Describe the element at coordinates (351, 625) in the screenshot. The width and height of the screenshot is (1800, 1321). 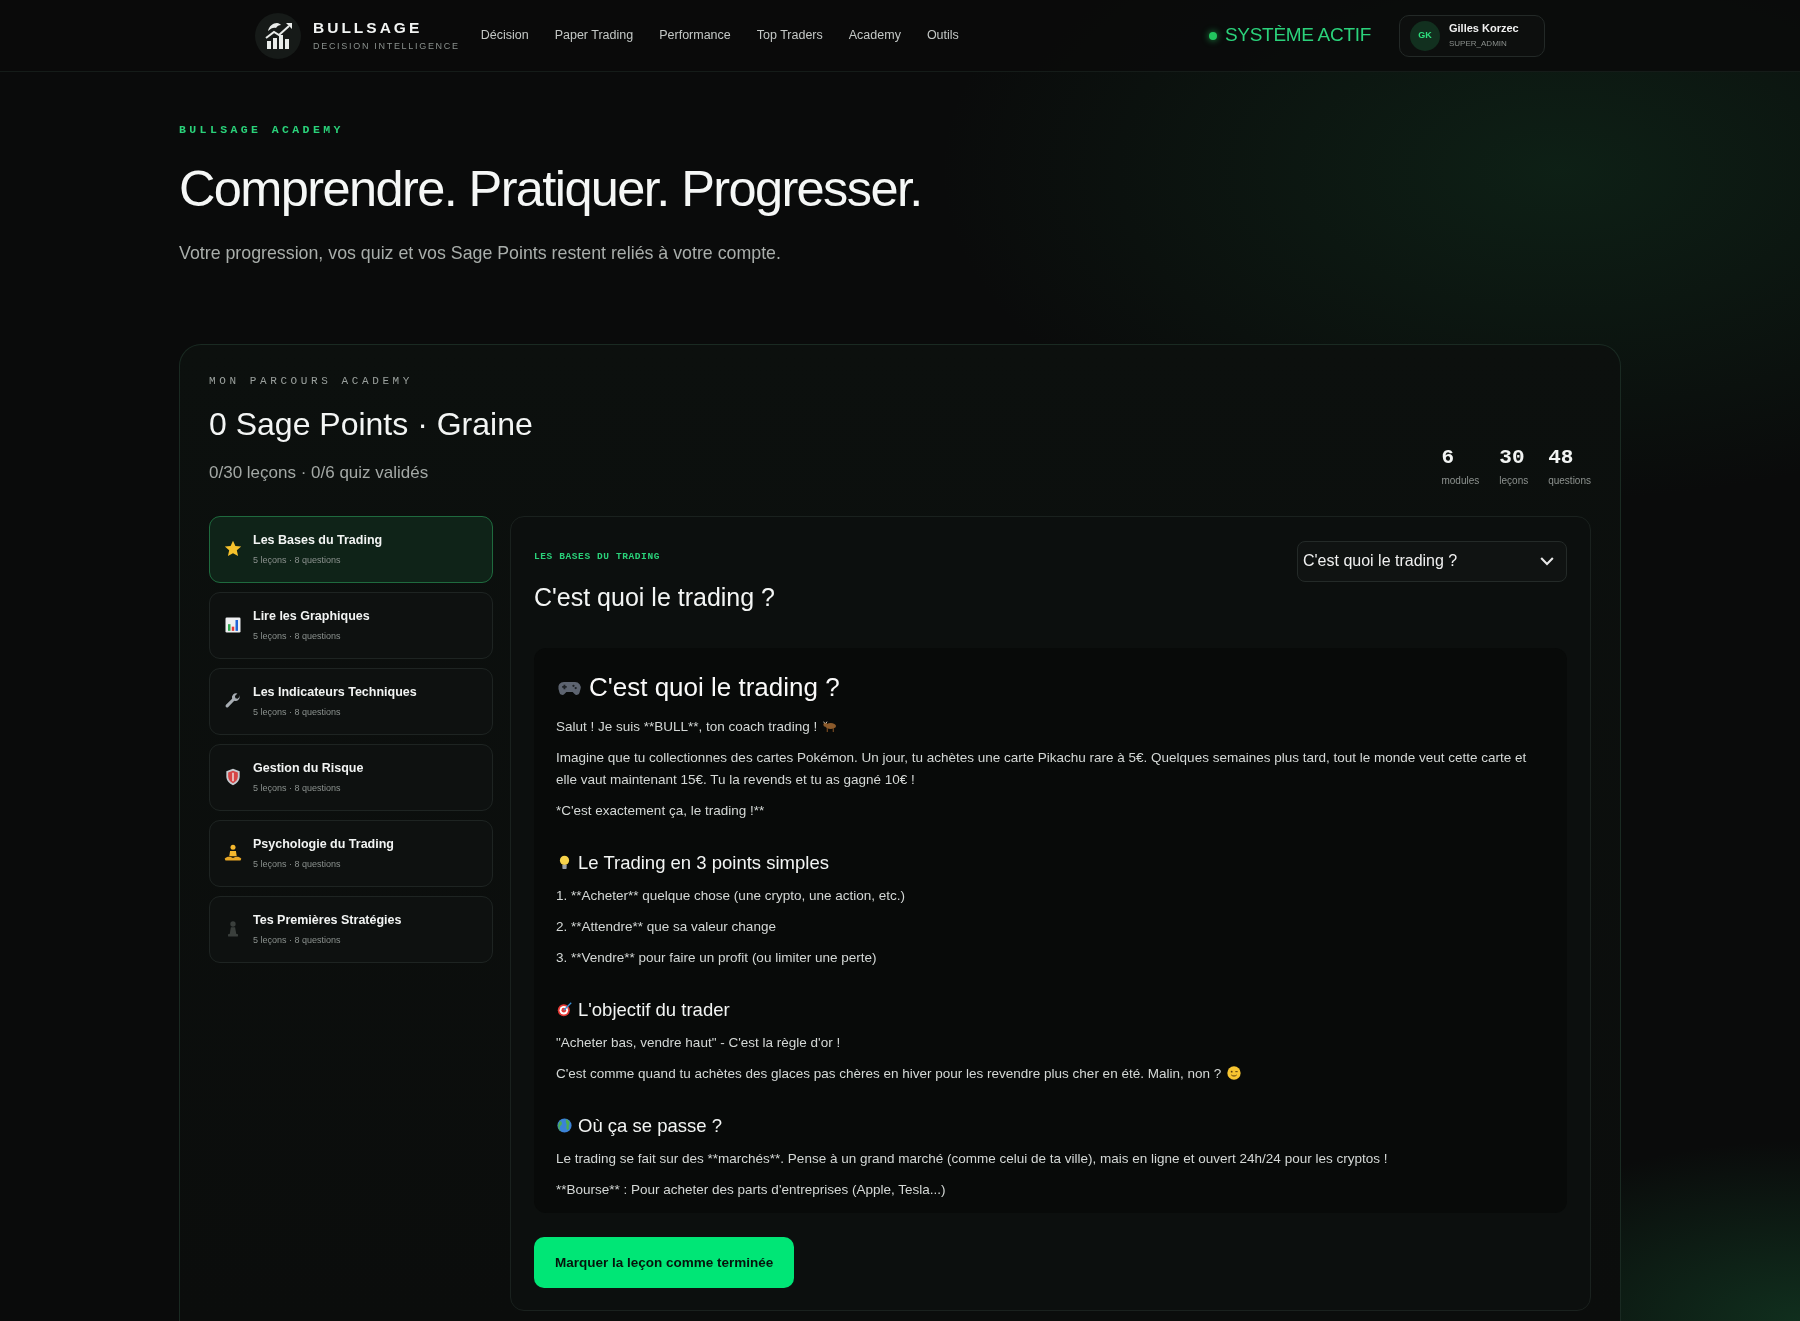
I see `module-item: Lire les Graphiques 5 leçons · 8 questions` at that location.